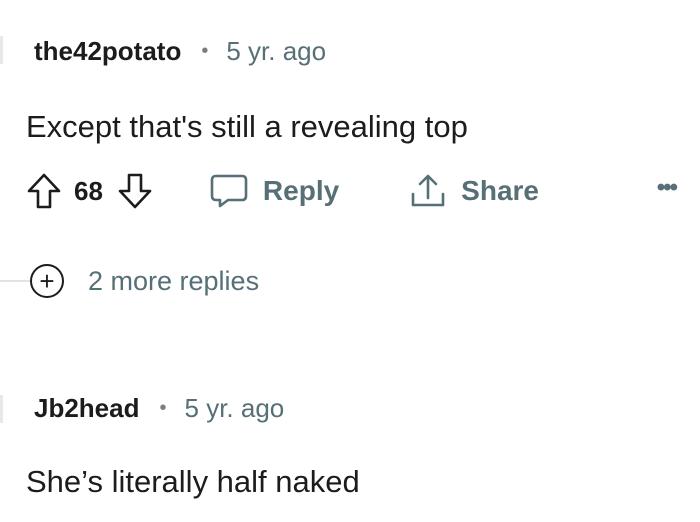 The image size is (700, 522). Describe the element at coordinates (193, 481) in the screenshot. I see `comment-body: She’s literally half naked` at that location.